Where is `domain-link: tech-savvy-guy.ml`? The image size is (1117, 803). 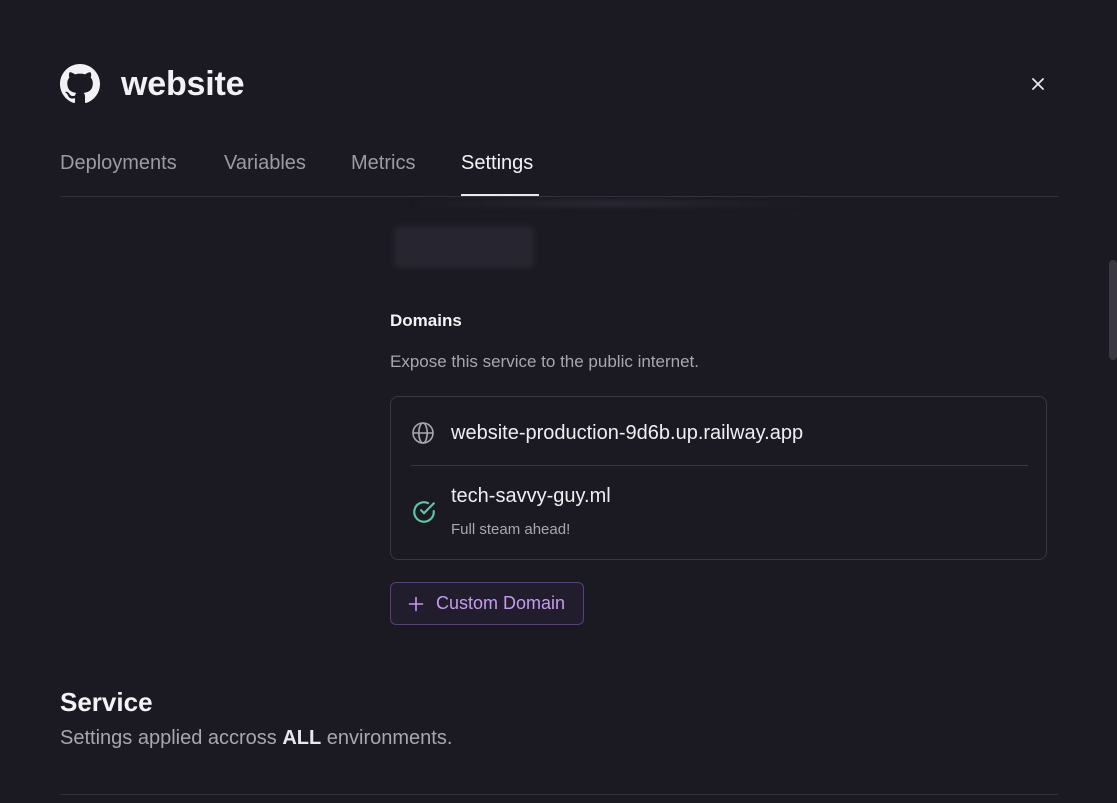 domain-link: tech-savvy-guy.ml is located at coordinates (531, 496).